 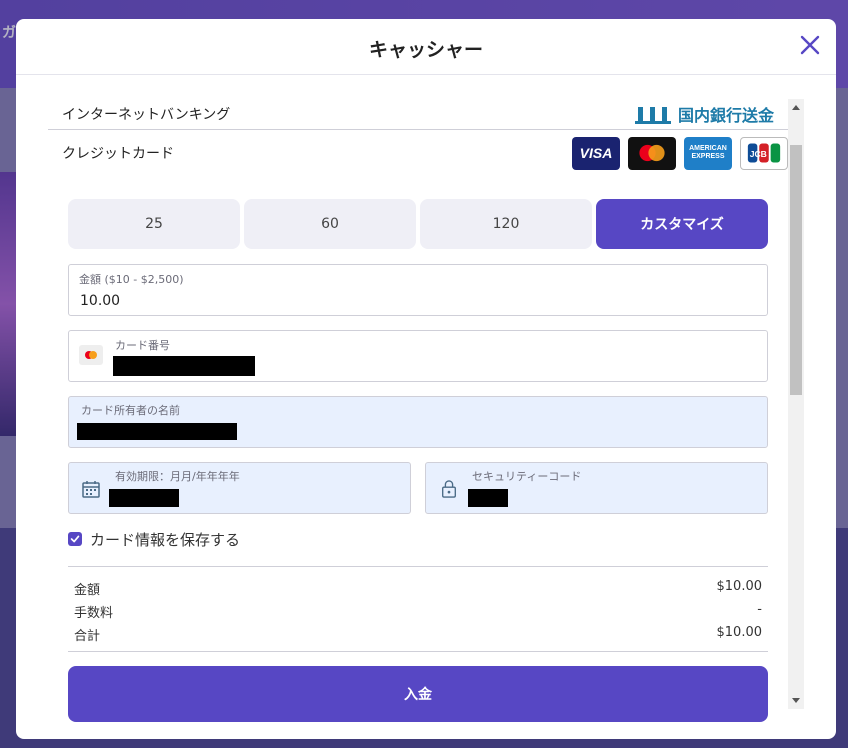 What do you see at coordinates (796, 700) in the screenshot?
I see `scroll-down-arrow-icon` at bounding box center [796, 700].